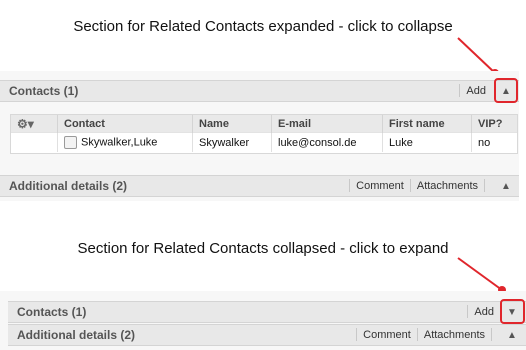 The width and height of the screenshot is (526, 350). What do you see at coordinates (512, 311) in the screenshot?
I see `toggle-highlight-bottom` at bounding box center [512, 311].